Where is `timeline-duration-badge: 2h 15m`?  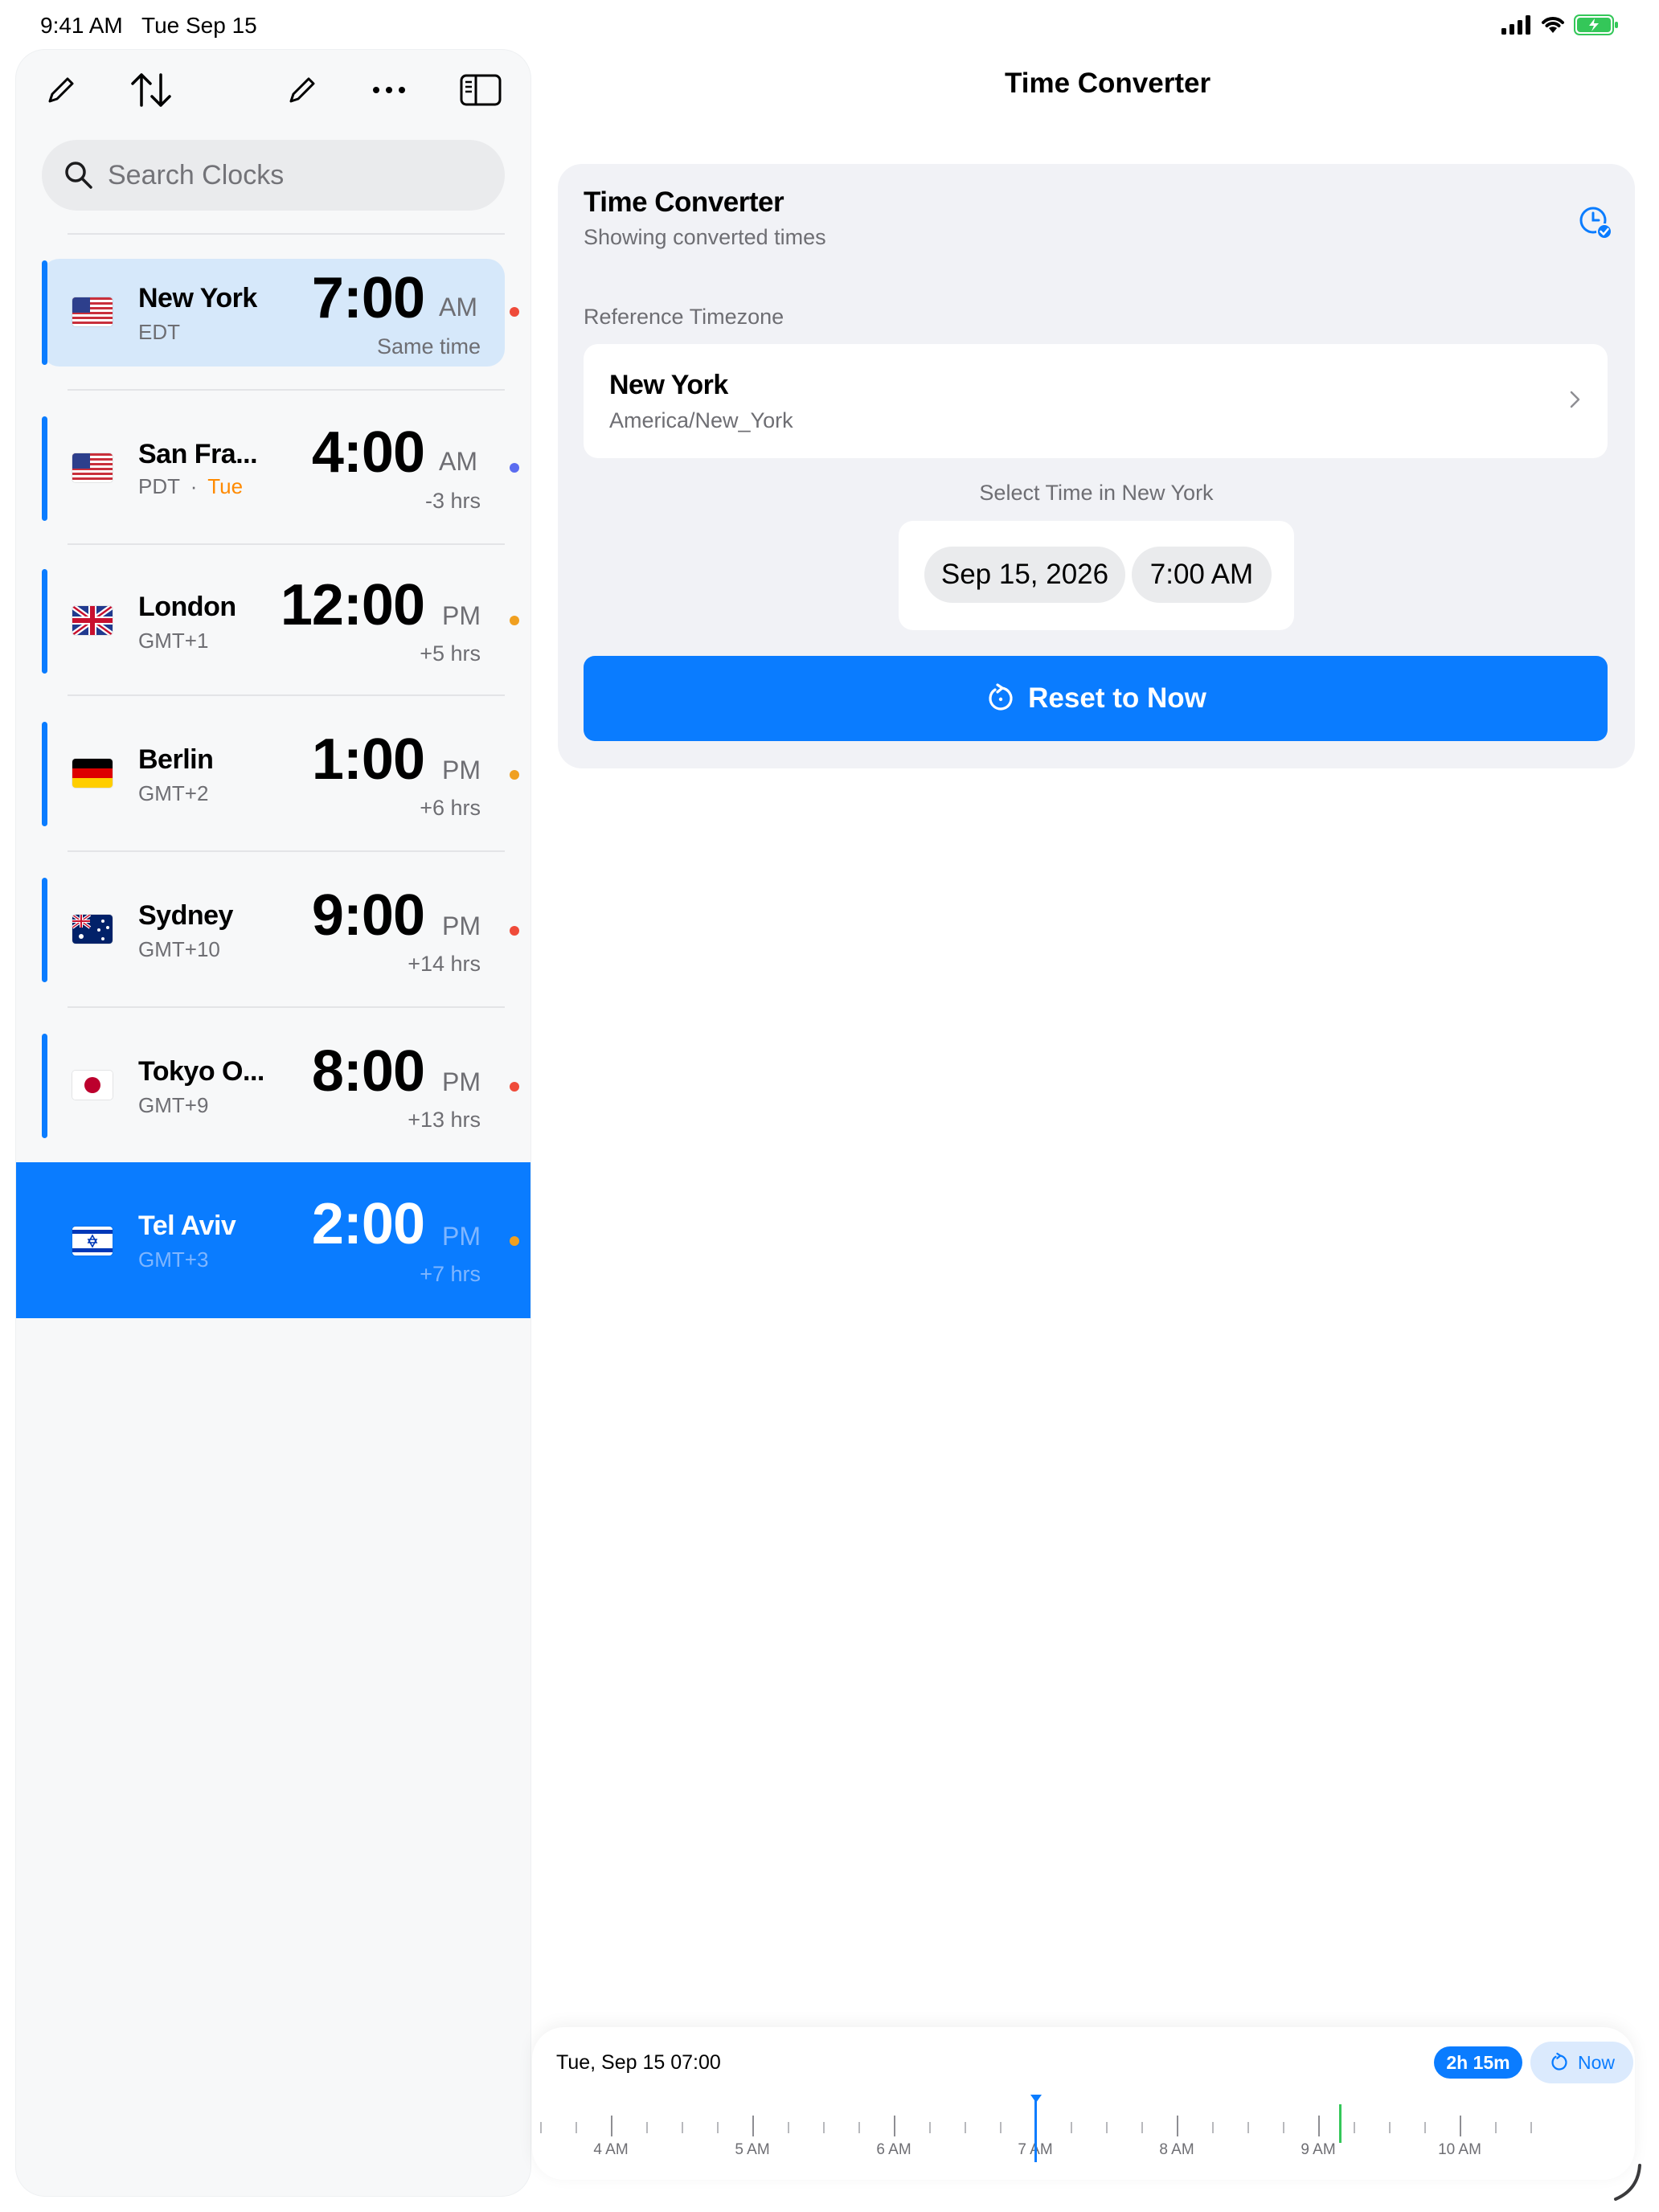 timeline-duration-badge: 2h 15m is located at coordinates (1478, 2062).